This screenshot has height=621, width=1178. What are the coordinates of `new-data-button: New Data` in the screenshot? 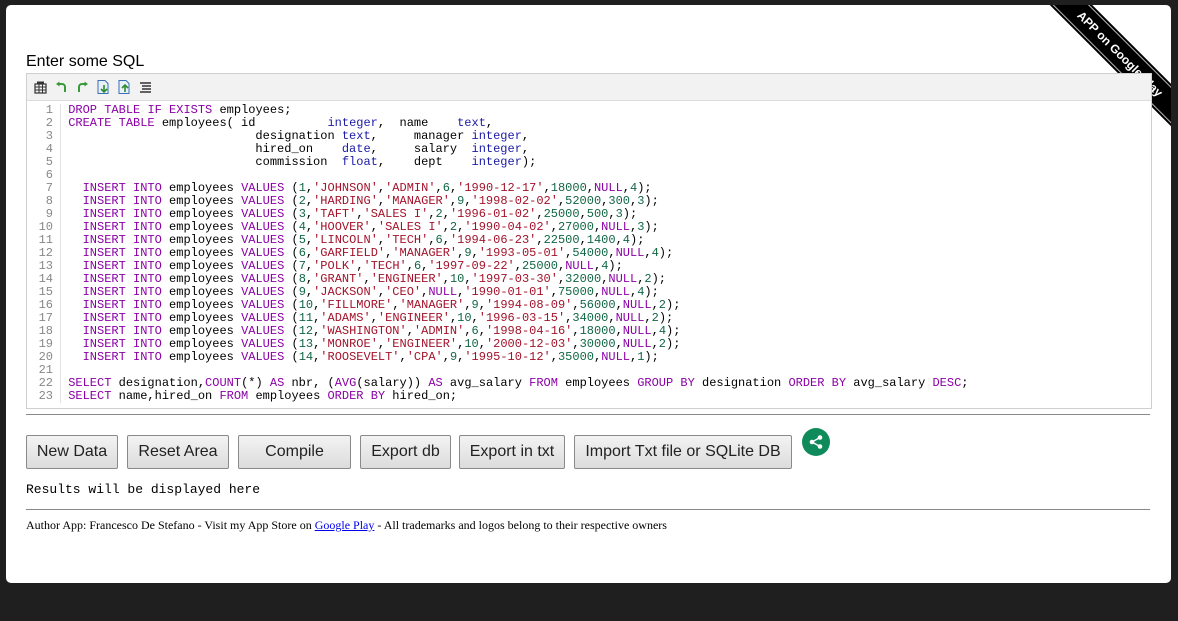 It's located at (72, 452).